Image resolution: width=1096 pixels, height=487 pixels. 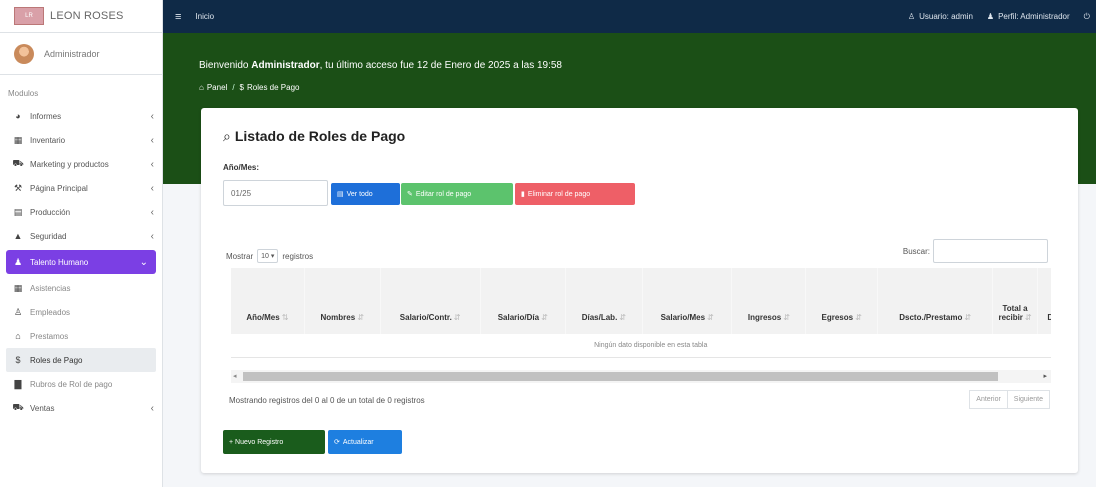 I want to click on month-input: 01/25, so click(x=275, y=193).